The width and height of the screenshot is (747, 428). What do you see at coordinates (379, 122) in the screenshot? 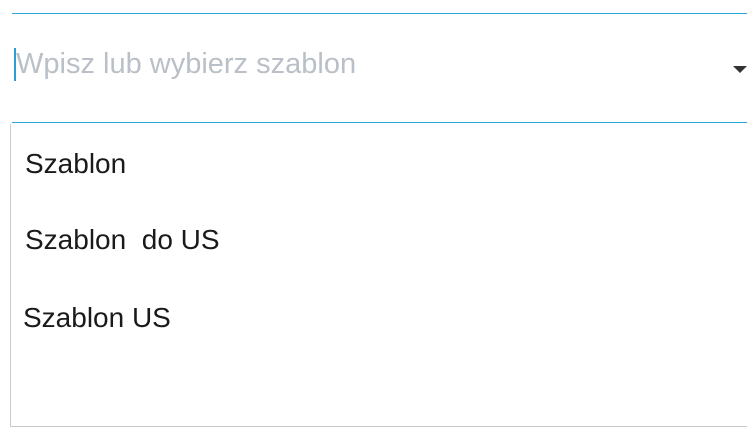
I see `input-underline` at bounding box center [379, 122].